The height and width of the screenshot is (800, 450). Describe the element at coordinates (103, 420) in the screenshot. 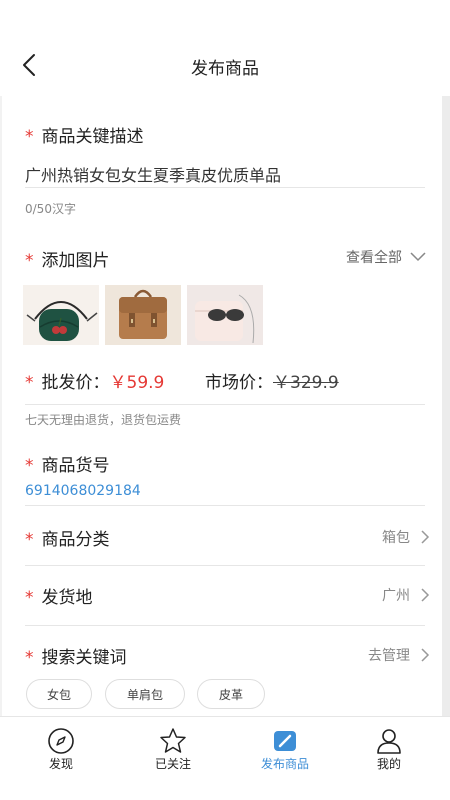

I see `refund-note: 七天无理由退货，退货包运费` at that location.